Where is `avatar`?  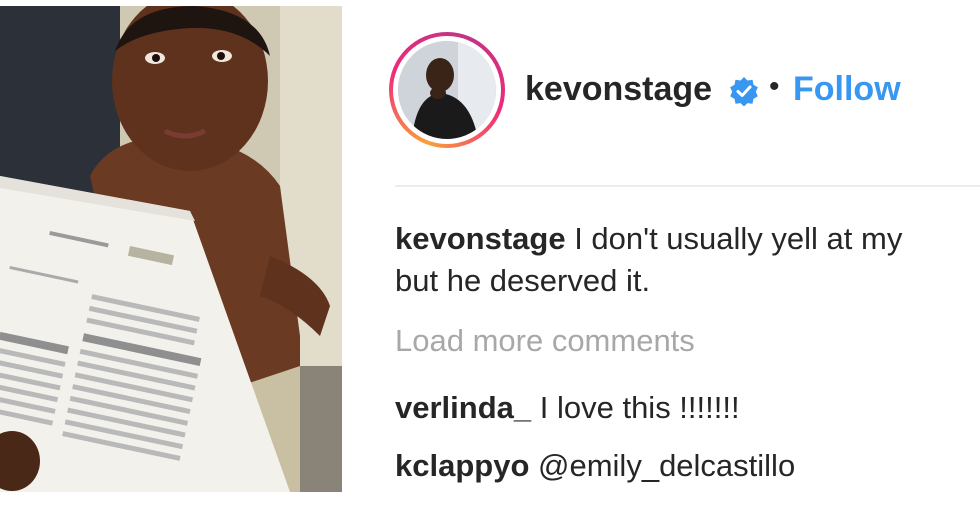 avatar is located at coordinates (447, 90).